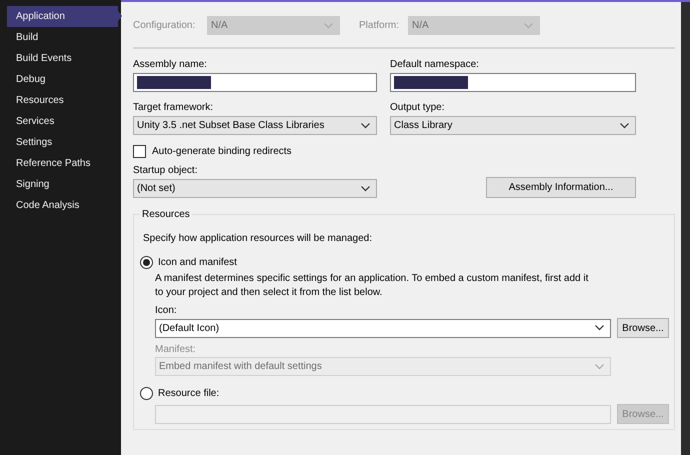 This screenshot has width=690, height=455. I want to click on field-label: Icon:, so click(166, 311).